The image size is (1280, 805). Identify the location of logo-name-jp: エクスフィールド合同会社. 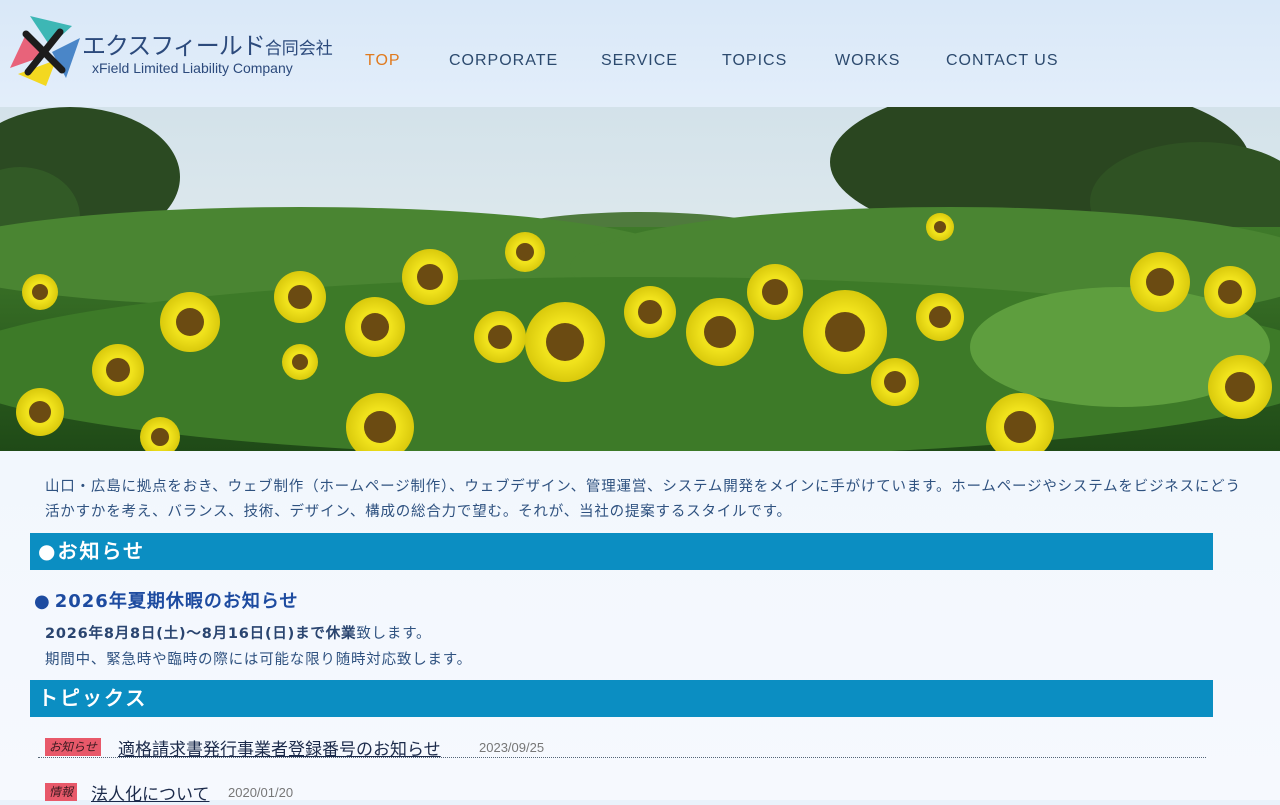
(207, 46).